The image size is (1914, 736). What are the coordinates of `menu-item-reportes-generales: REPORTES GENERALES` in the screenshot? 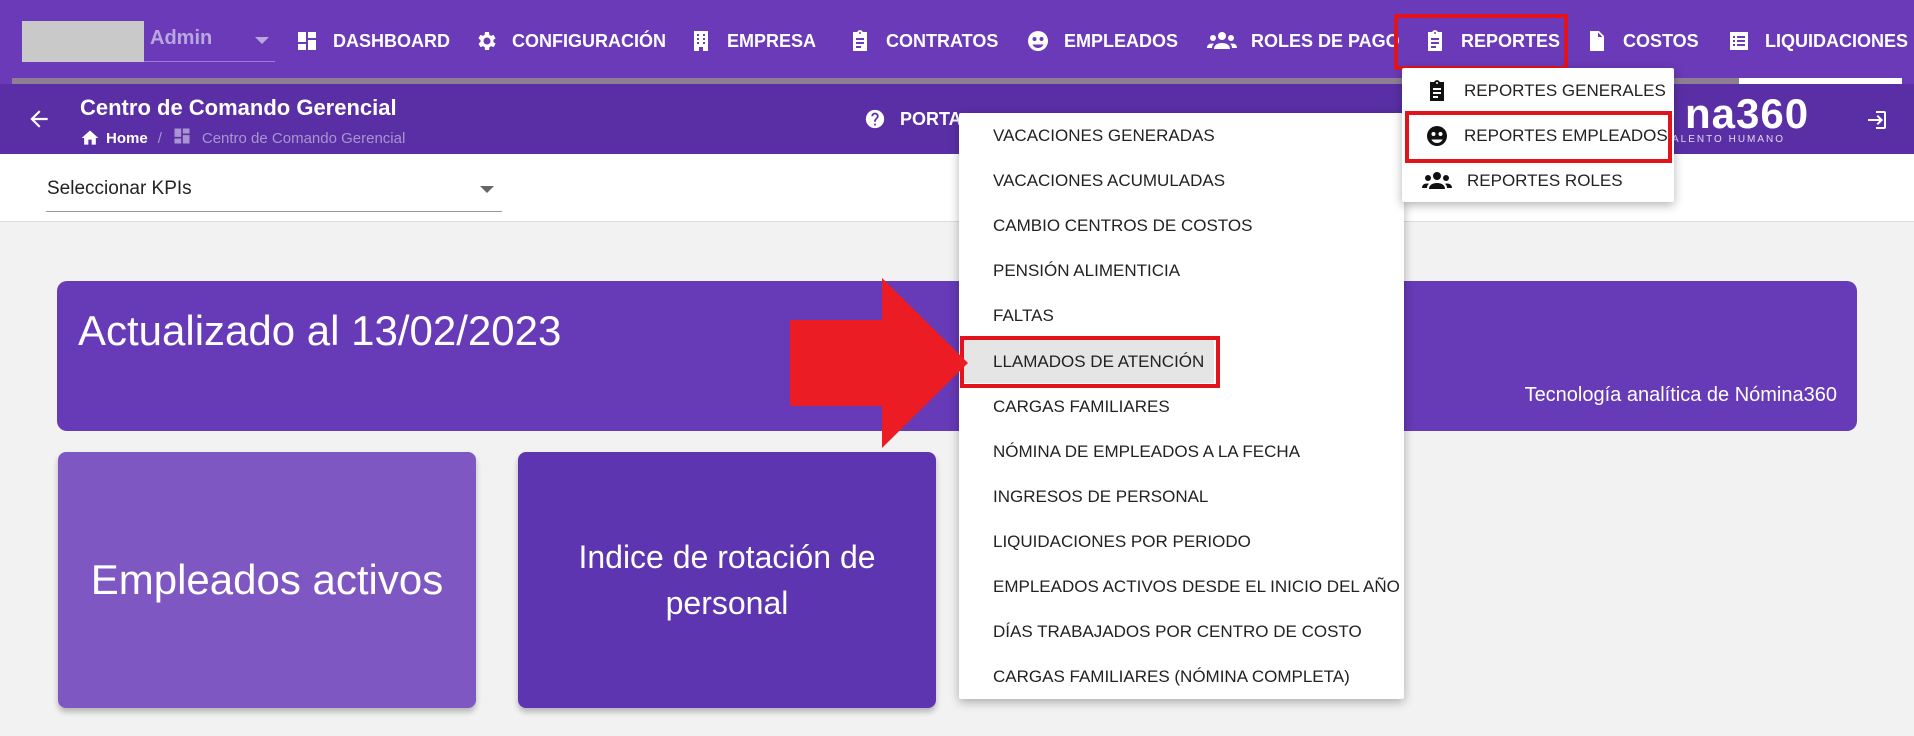 It's located at (1538, 90).